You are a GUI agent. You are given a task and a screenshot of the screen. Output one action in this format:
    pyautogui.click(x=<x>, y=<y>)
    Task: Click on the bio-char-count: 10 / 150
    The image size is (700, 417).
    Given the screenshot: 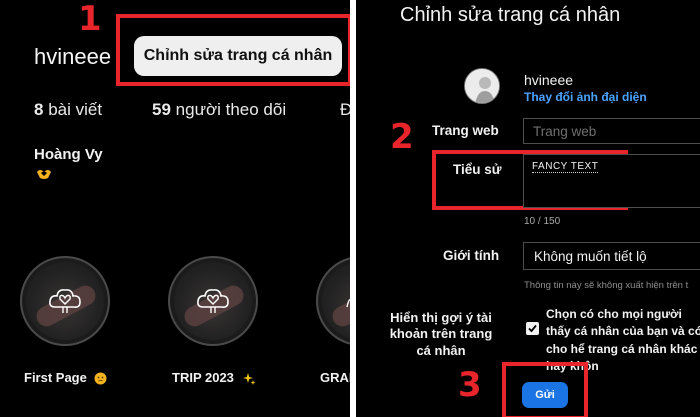 What is the action you would take?
    pyautogui.click(x=542, y=221)
    